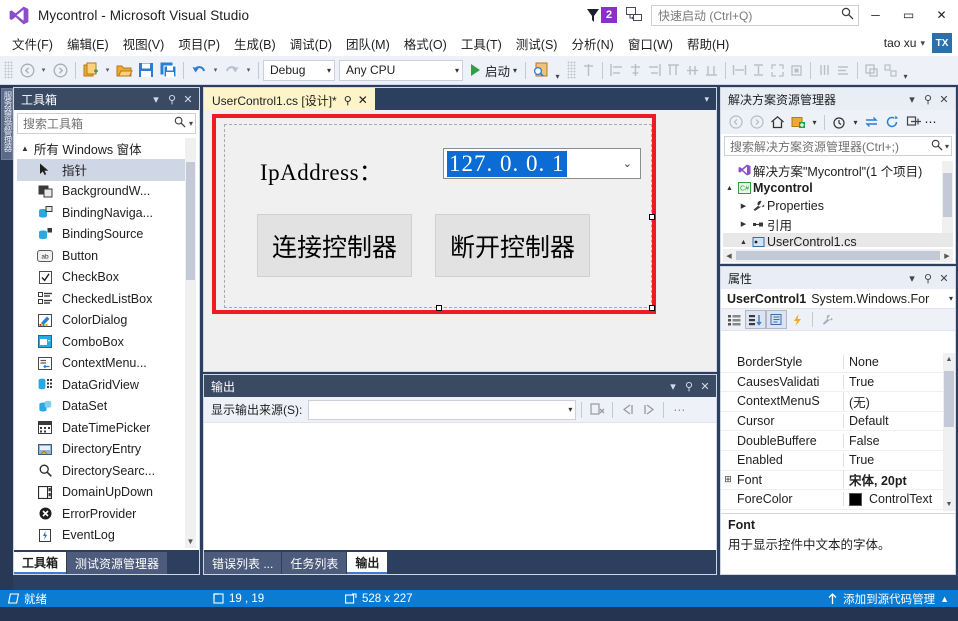 The image size is (958, 621). I want to click on property-row-causesvalidation: CausesValidati True, so click(838, 383).